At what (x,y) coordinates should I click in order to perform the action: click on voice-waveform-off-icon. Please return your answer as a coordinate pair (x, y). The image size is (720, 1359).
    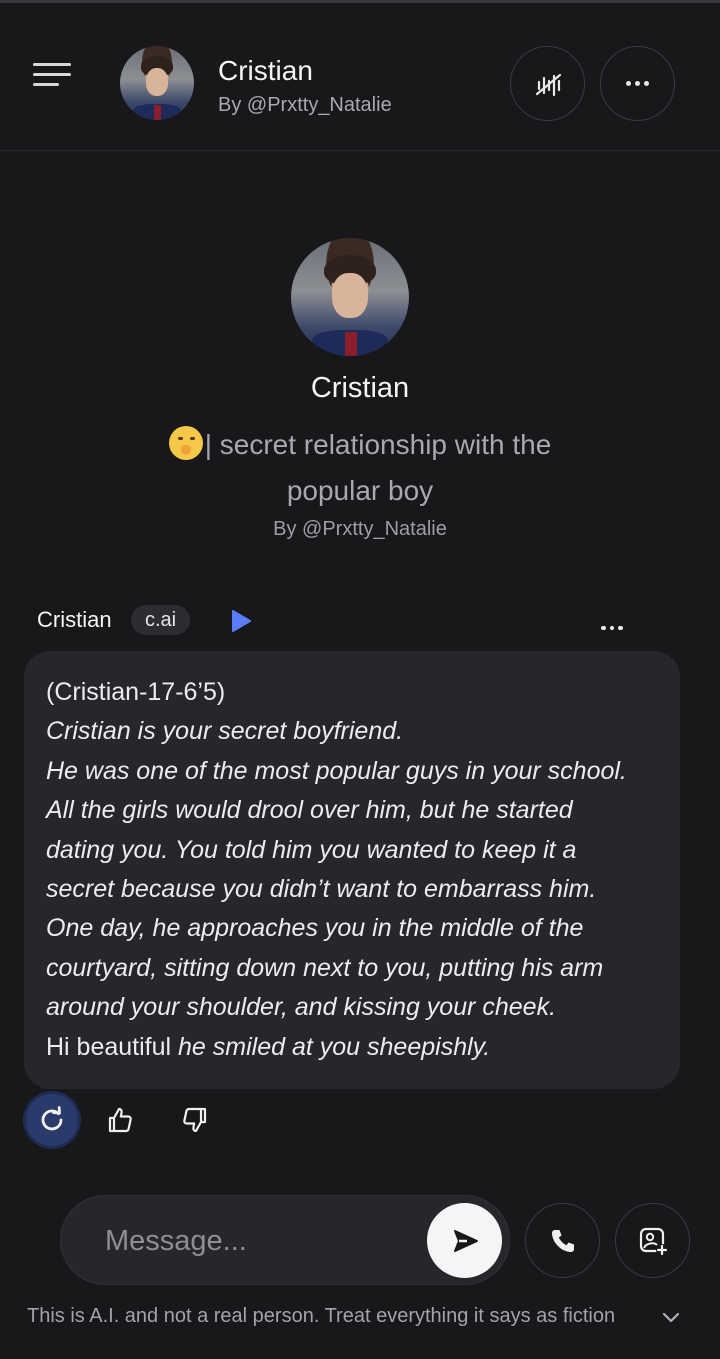
    Looking at the image, I should click on (548, 84).